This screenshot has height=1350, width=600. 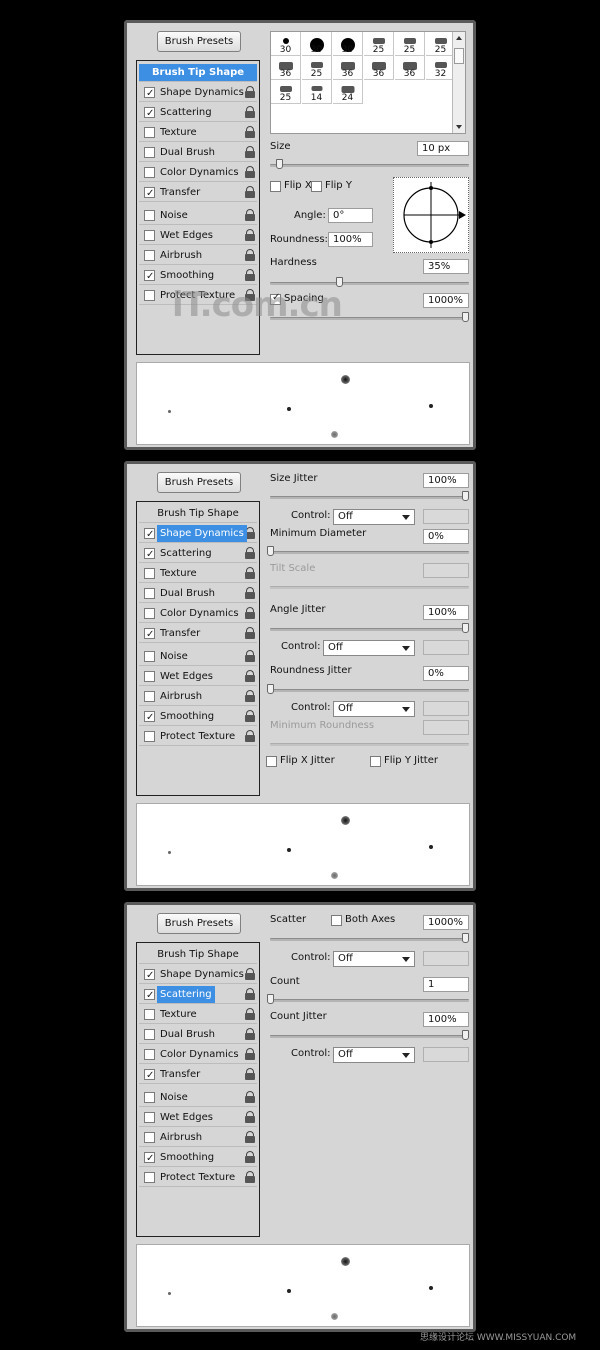 What do you see at coordinates (369, 552) in the screenshot?
I see `min-diameter-slider-track` at bounding box center [369, 552].